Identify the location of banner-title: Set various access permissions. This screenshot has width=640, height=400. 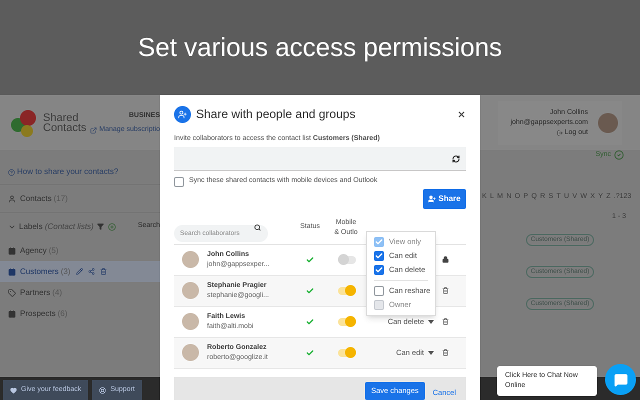
(320, 47).